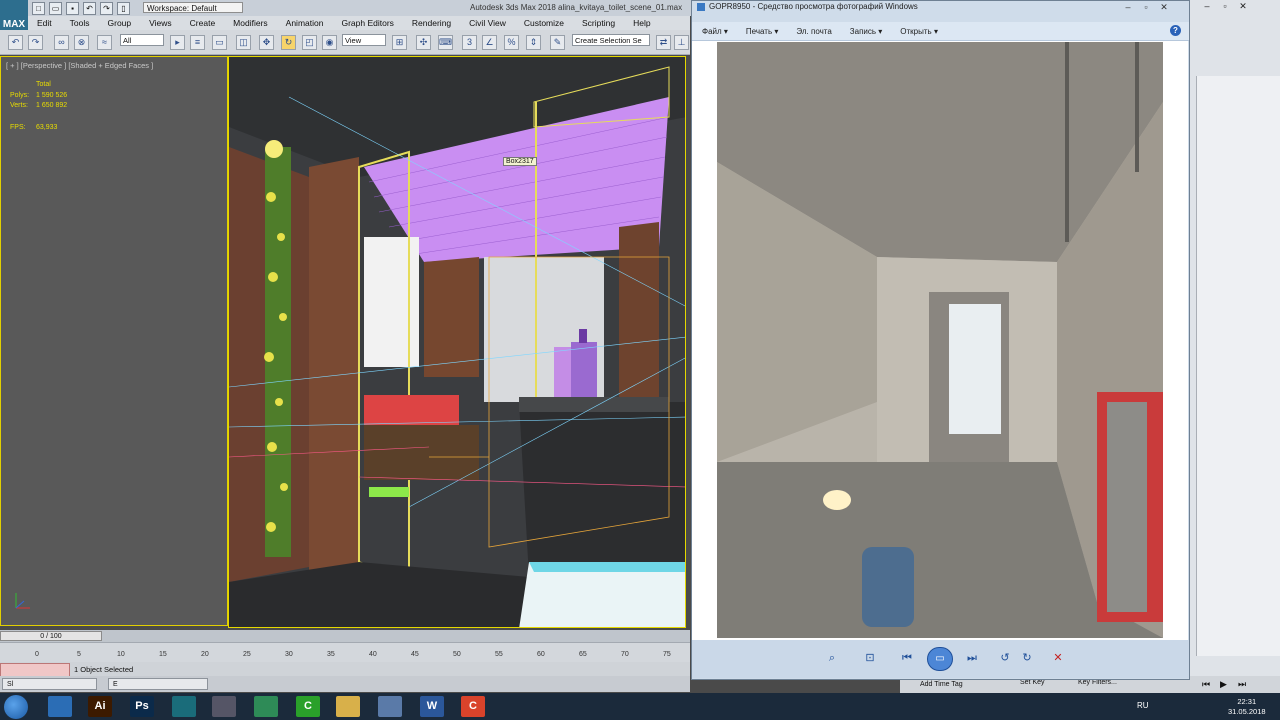  Describe the element at coordinates (81, 42) in the screenshot. I see `unlink-icon: ⊗` at that location.